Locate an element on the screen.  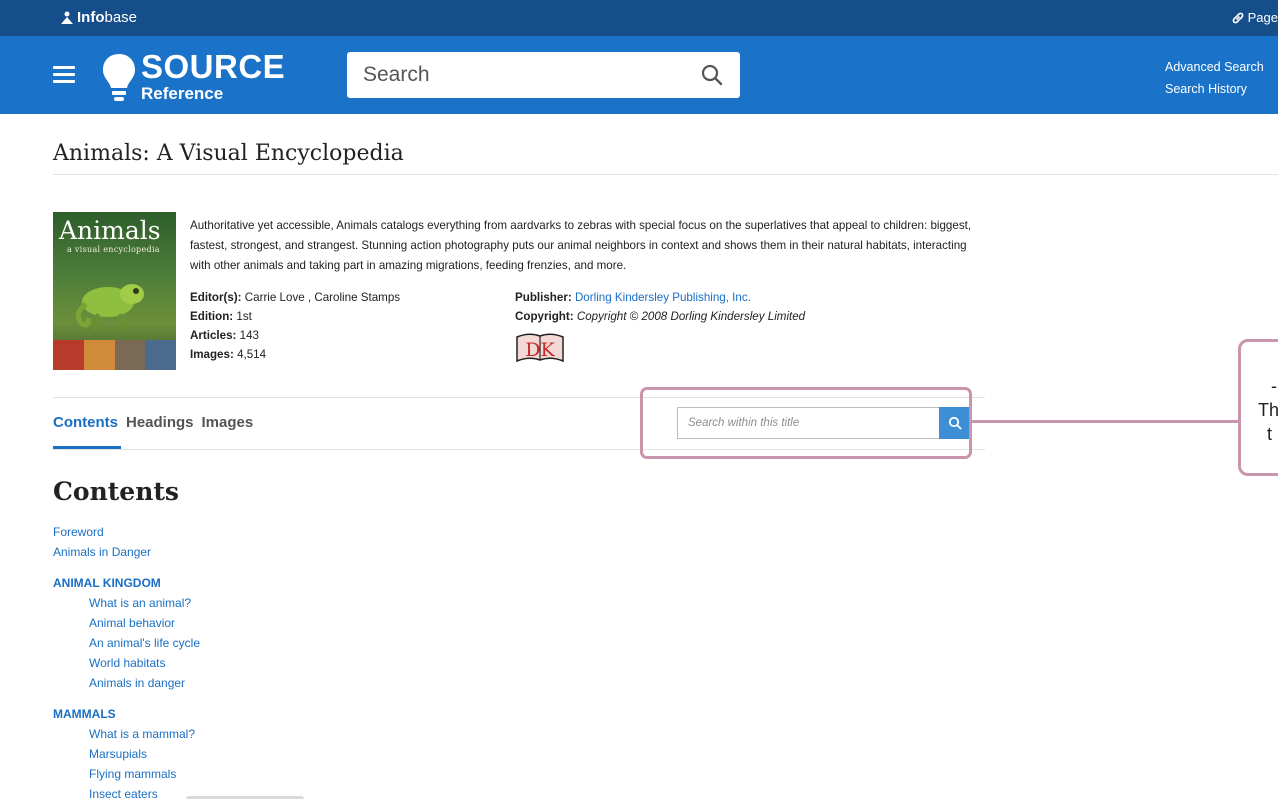
page-link: Page is located at coordinates (1254, 17).